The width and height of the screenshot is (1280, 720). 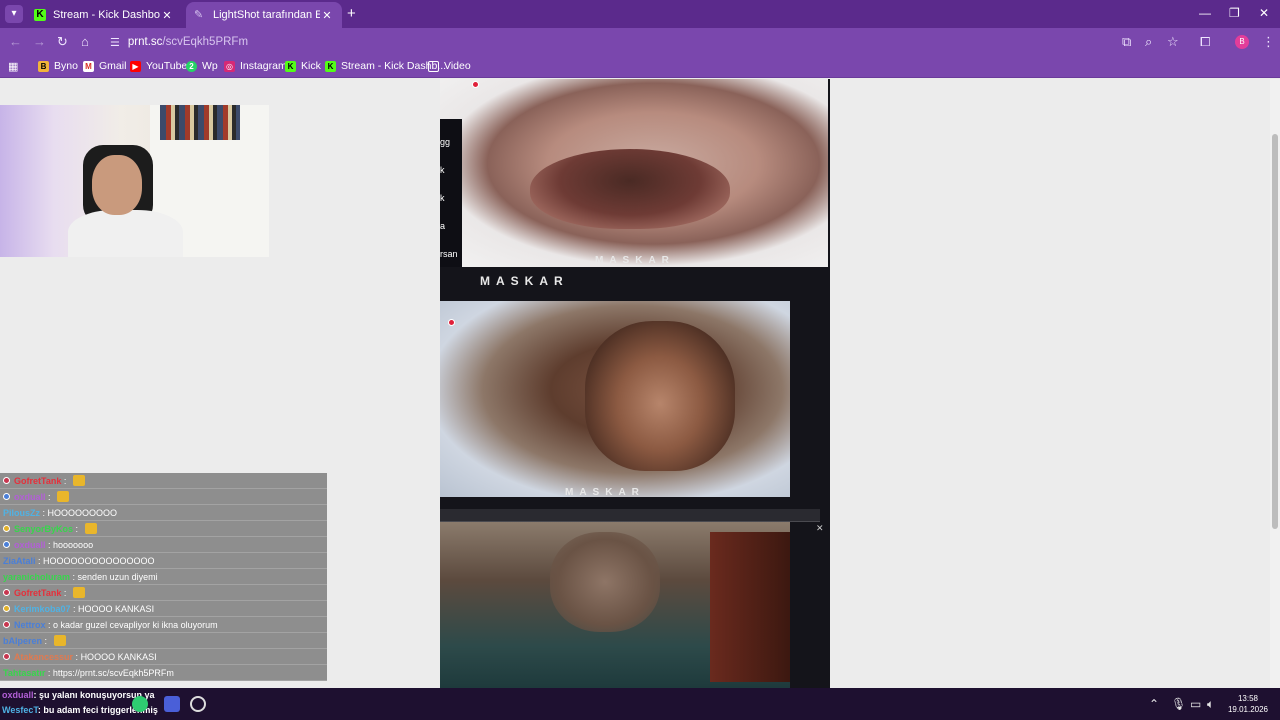 What do you see at coordinates (634, 173) in the screenshot?
I see `stream-frame-top: gg k k a rsan MASKAR` at bounding box center [634, 173].